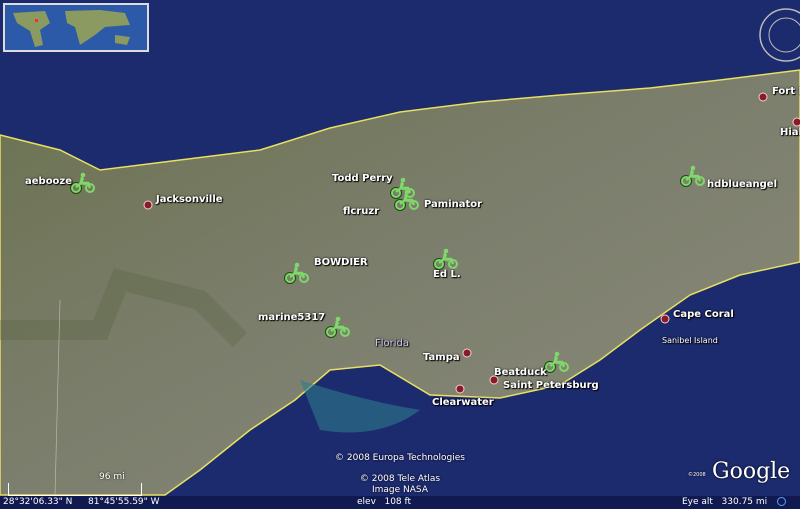 The width and height of the screenshot is (800, 509). Describe the element at coordinates (392, 343) in the screenshot. I see `state-label: Florida` at that location.